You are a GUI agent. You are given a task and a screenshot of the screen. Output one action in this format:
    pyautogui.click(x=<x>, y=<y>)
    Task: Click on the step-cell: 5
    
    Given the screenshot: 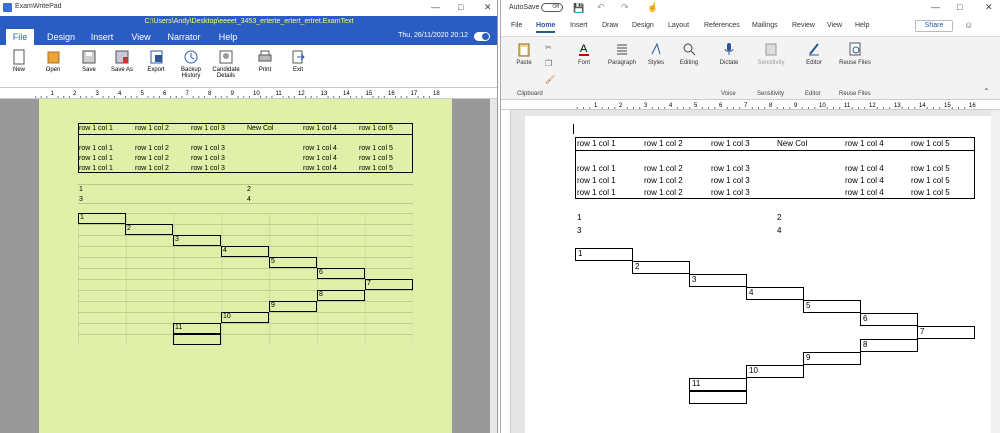 What is the action you would take?
    pyautogui.click(x=293, y=262)
    